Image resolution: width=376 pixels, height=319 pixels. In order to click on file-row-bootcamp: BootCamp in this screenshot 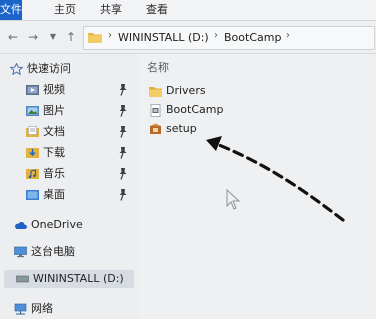, I will do `click(209, 110)`.